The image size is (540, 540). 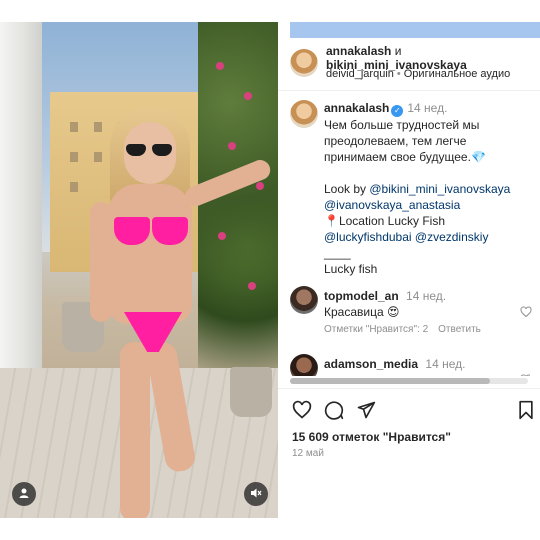 I want to click on send-icon, so click(x=366, y=412).